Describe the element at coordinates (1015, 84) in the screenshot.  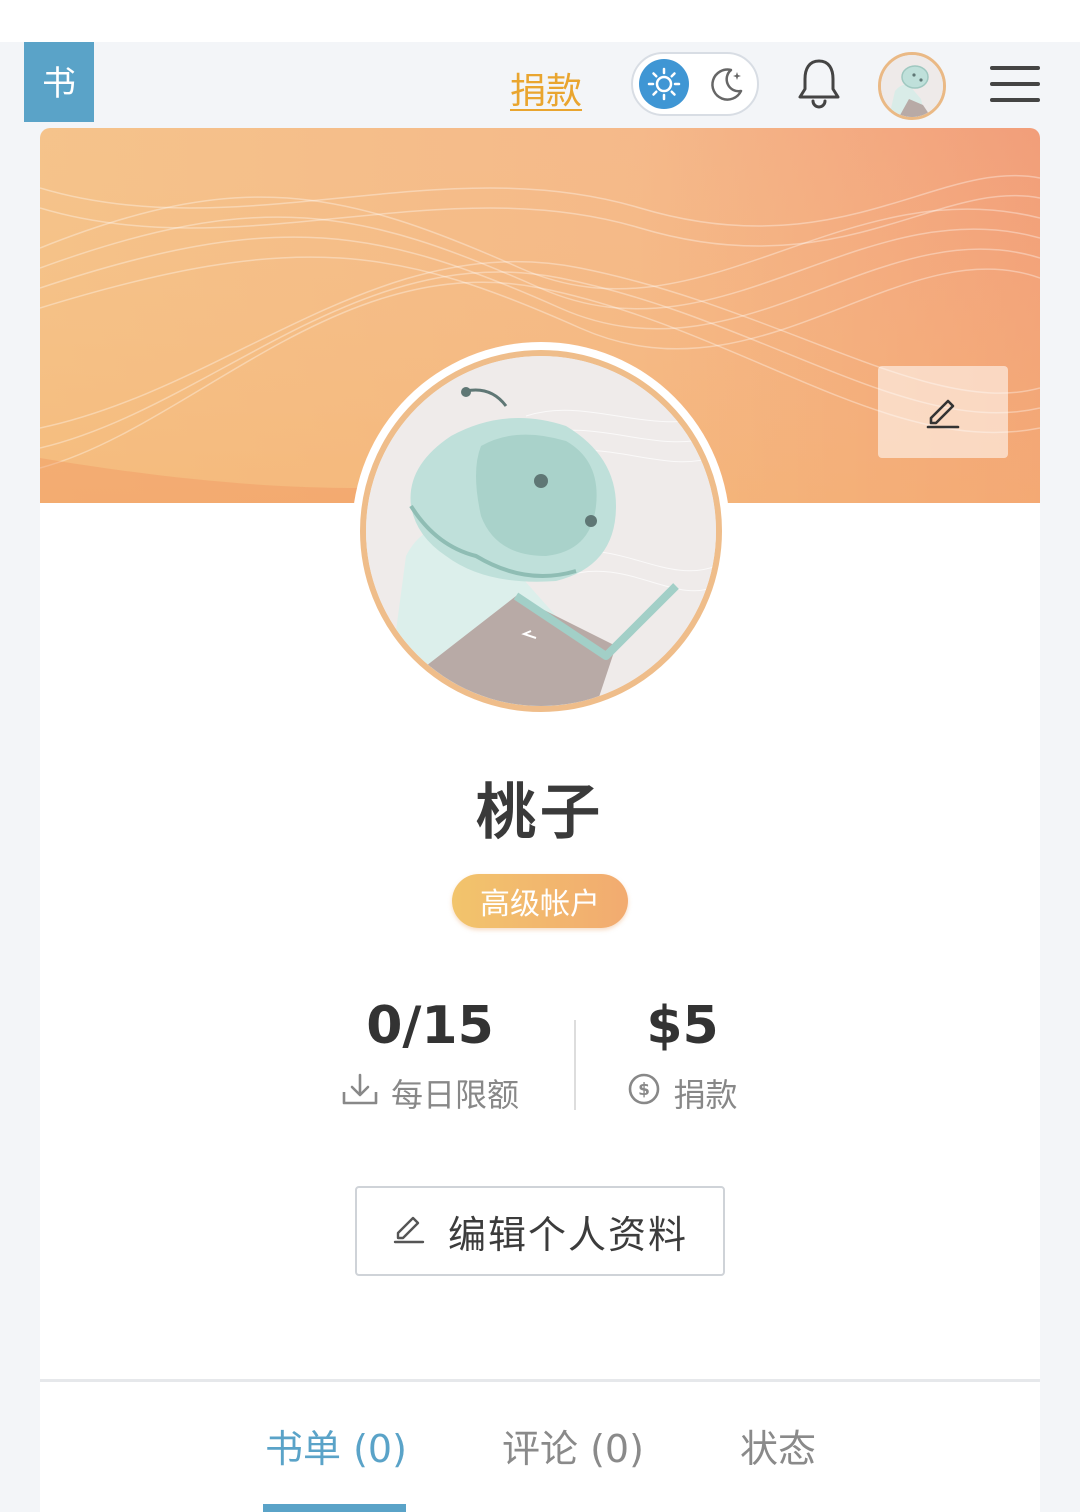
I see `hamburger-menu-icon` at that location.